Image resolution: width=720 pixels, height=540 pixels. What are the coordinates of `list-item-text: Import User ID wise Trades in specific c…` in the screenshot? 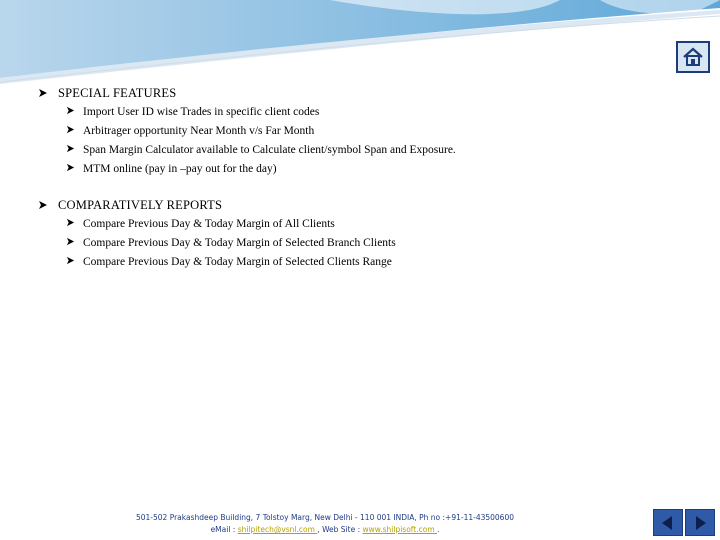 It's located at (201, 112).